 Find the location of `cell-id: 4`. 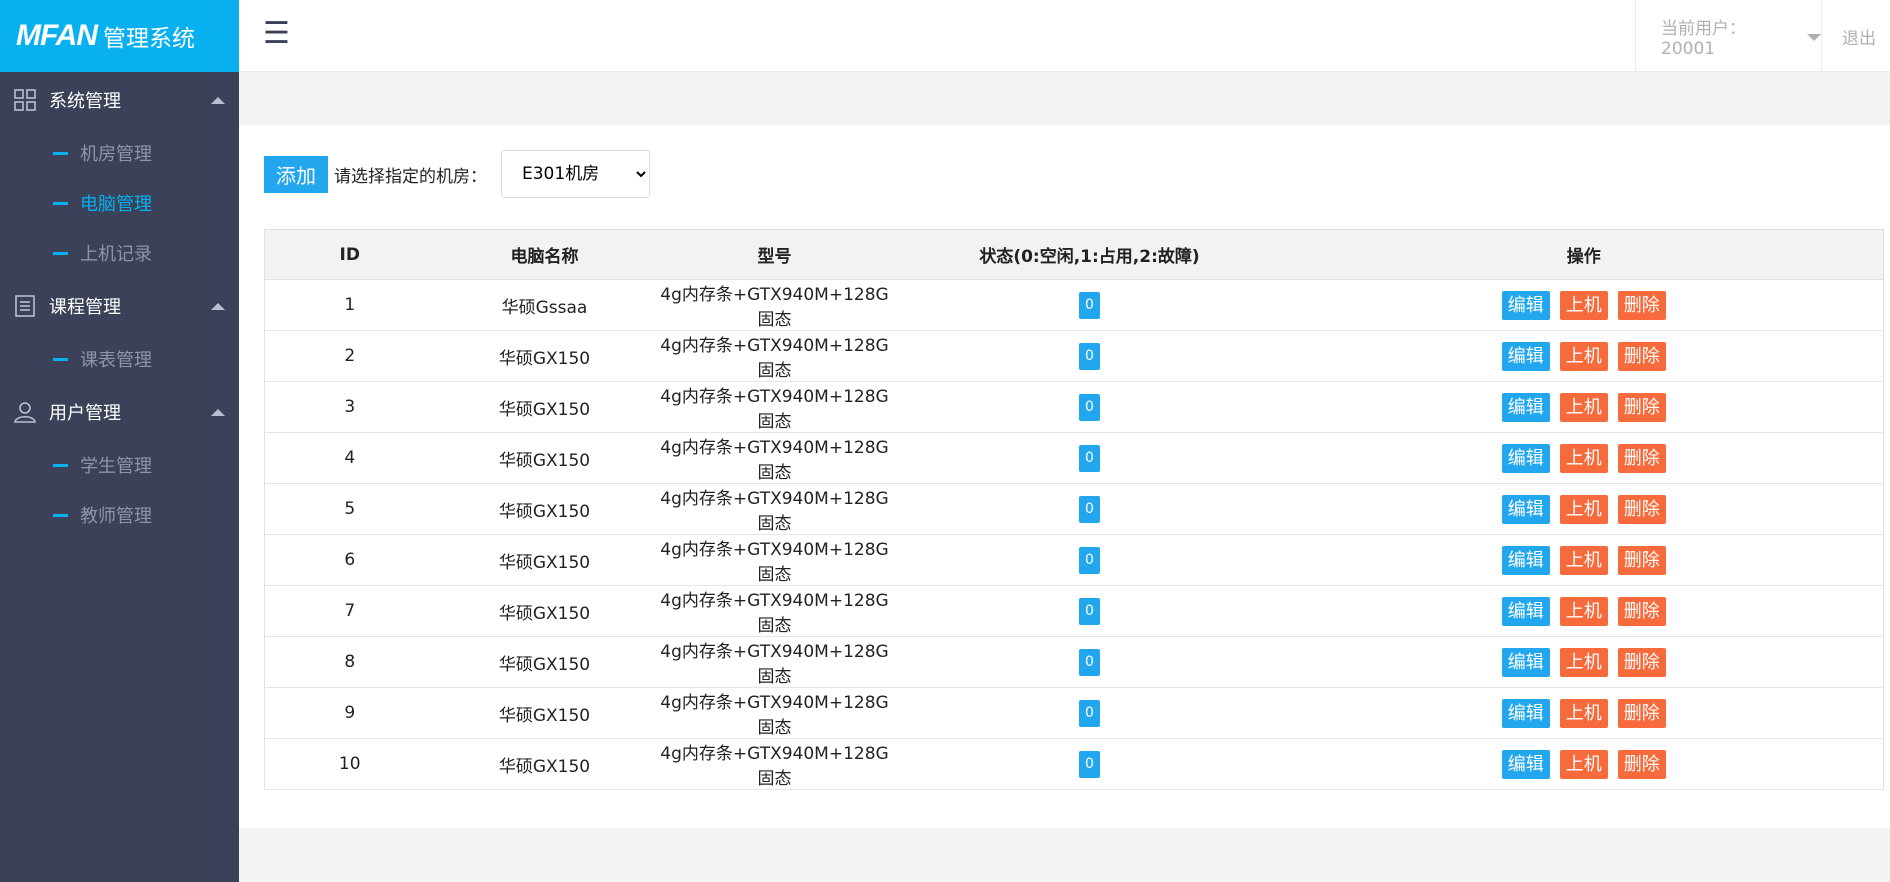

cell-id: 4 is located at coordinates (349, 458).